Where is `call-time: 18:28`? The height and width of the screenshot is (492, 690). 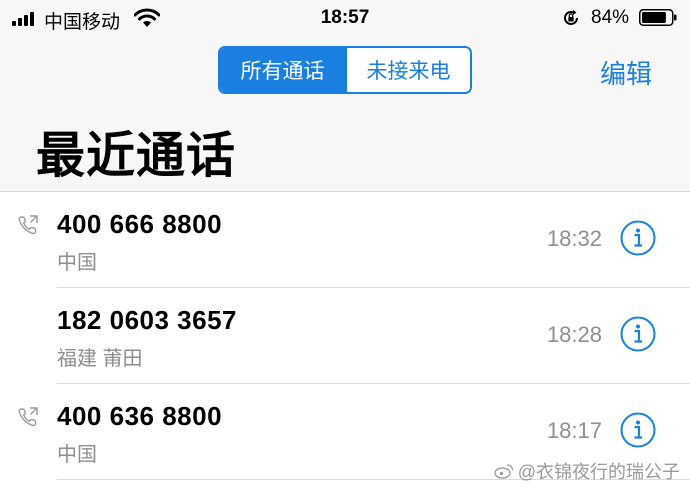
call-time: 18:28 is located at coordinates (574, 334).